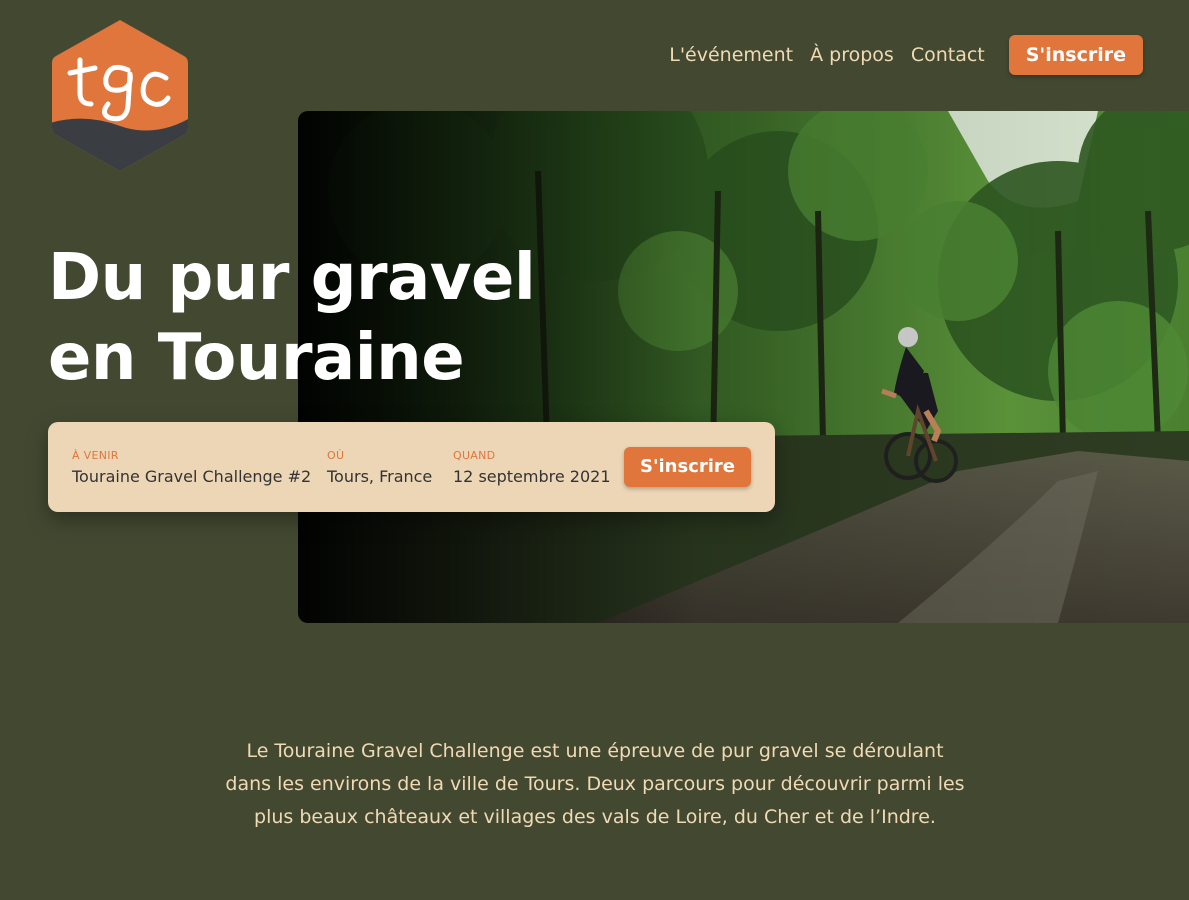 The width and height of the screenshot is (1189, 900). Describe the element at coordinates (95, 455) in the screenshot. I see `upcoming-label: À VENIR` at that location.